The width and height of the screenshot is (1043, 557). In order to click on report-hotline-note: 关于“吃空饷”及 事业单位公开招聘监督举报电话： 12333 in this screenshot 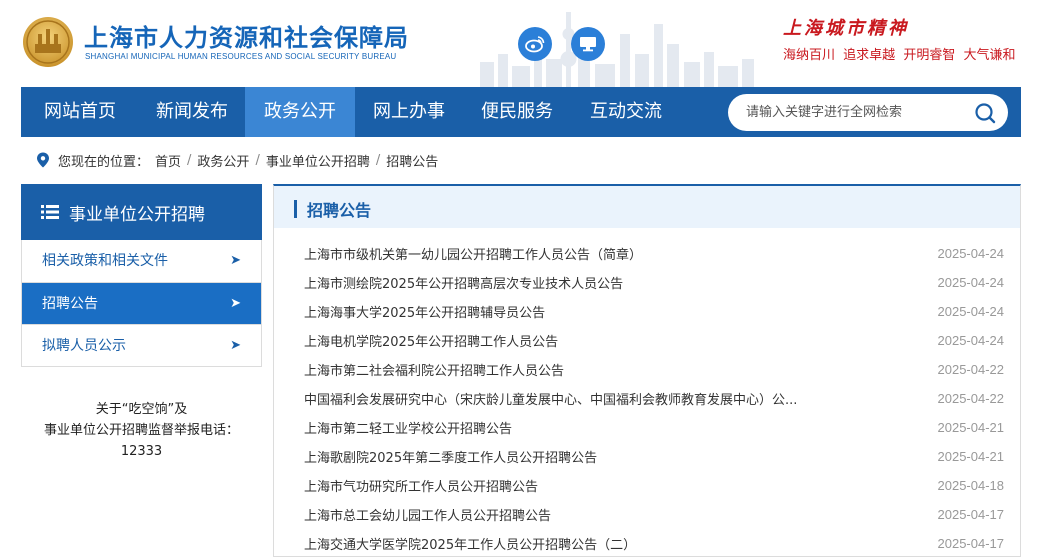, I will do `click(141, 430)`.